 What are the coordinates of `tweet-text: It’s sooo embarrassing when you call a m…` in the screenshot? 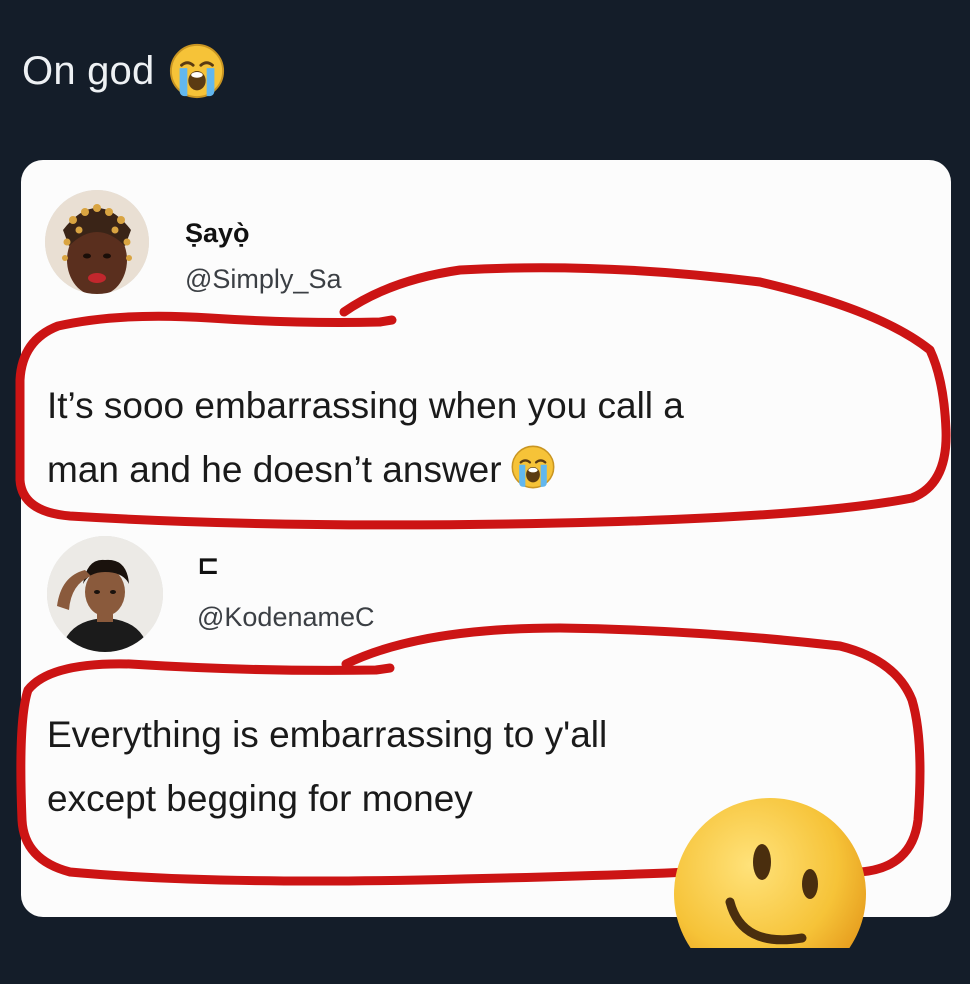 It's located at (487, 438).